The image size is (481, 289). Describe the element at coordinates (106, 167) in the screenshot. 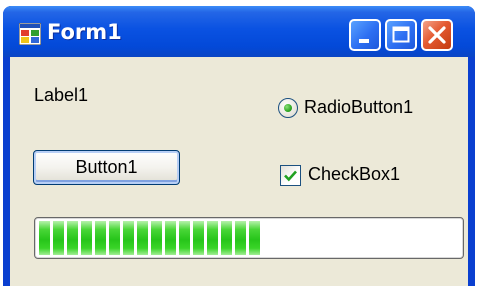

I see `button1: Button1` at that location.